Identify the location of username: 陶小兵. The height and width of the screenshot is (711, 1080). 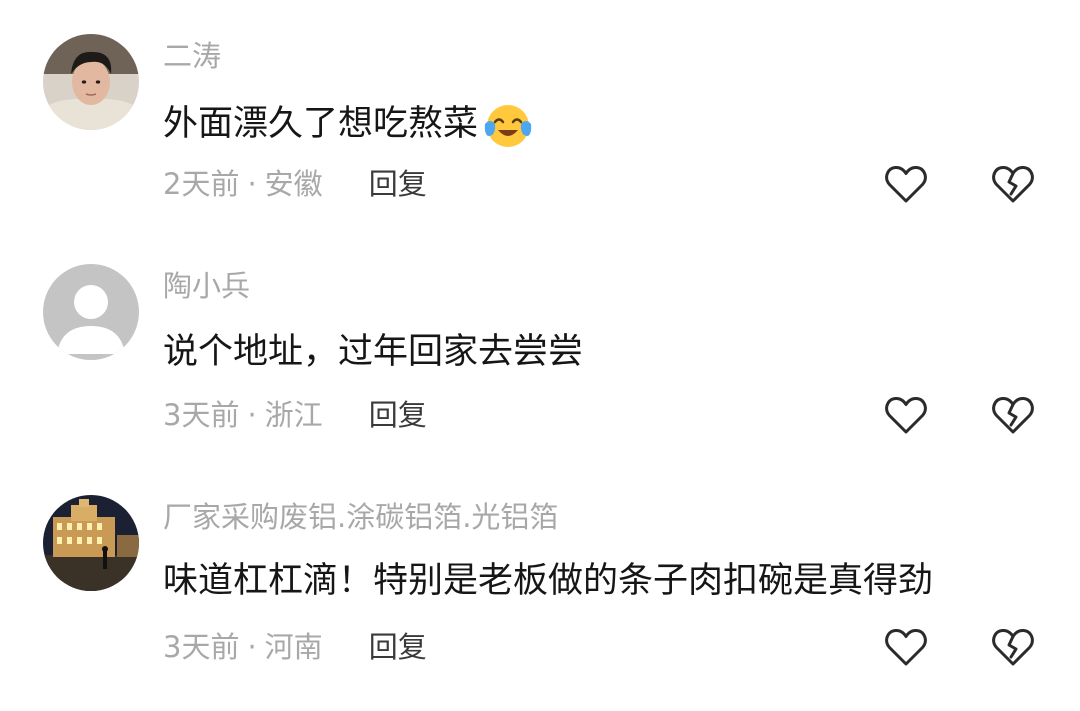
(206, 286).